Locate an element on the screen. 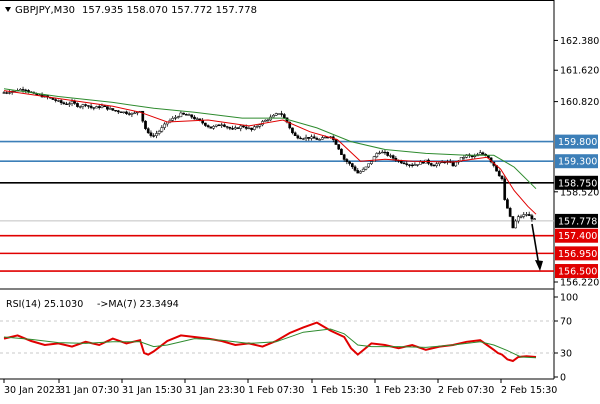 Image resolution: width=600 pixels, height=404 pixels. rsi-tick-label: 0 is located at coordinates (563, 378).